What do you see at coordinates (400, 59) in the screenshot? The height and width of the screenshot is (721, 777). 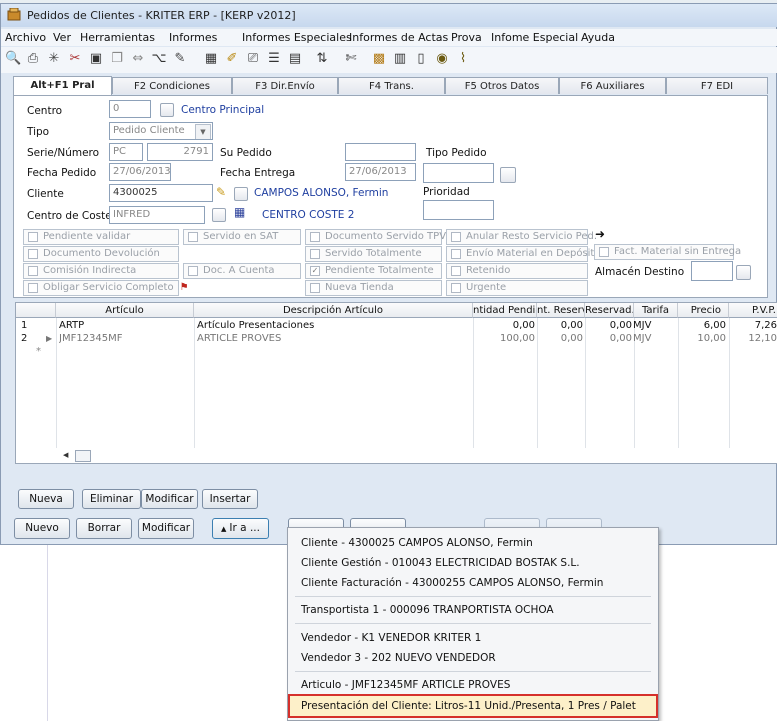 I see `page-icon: ▥` at bounding box center [400, 59].